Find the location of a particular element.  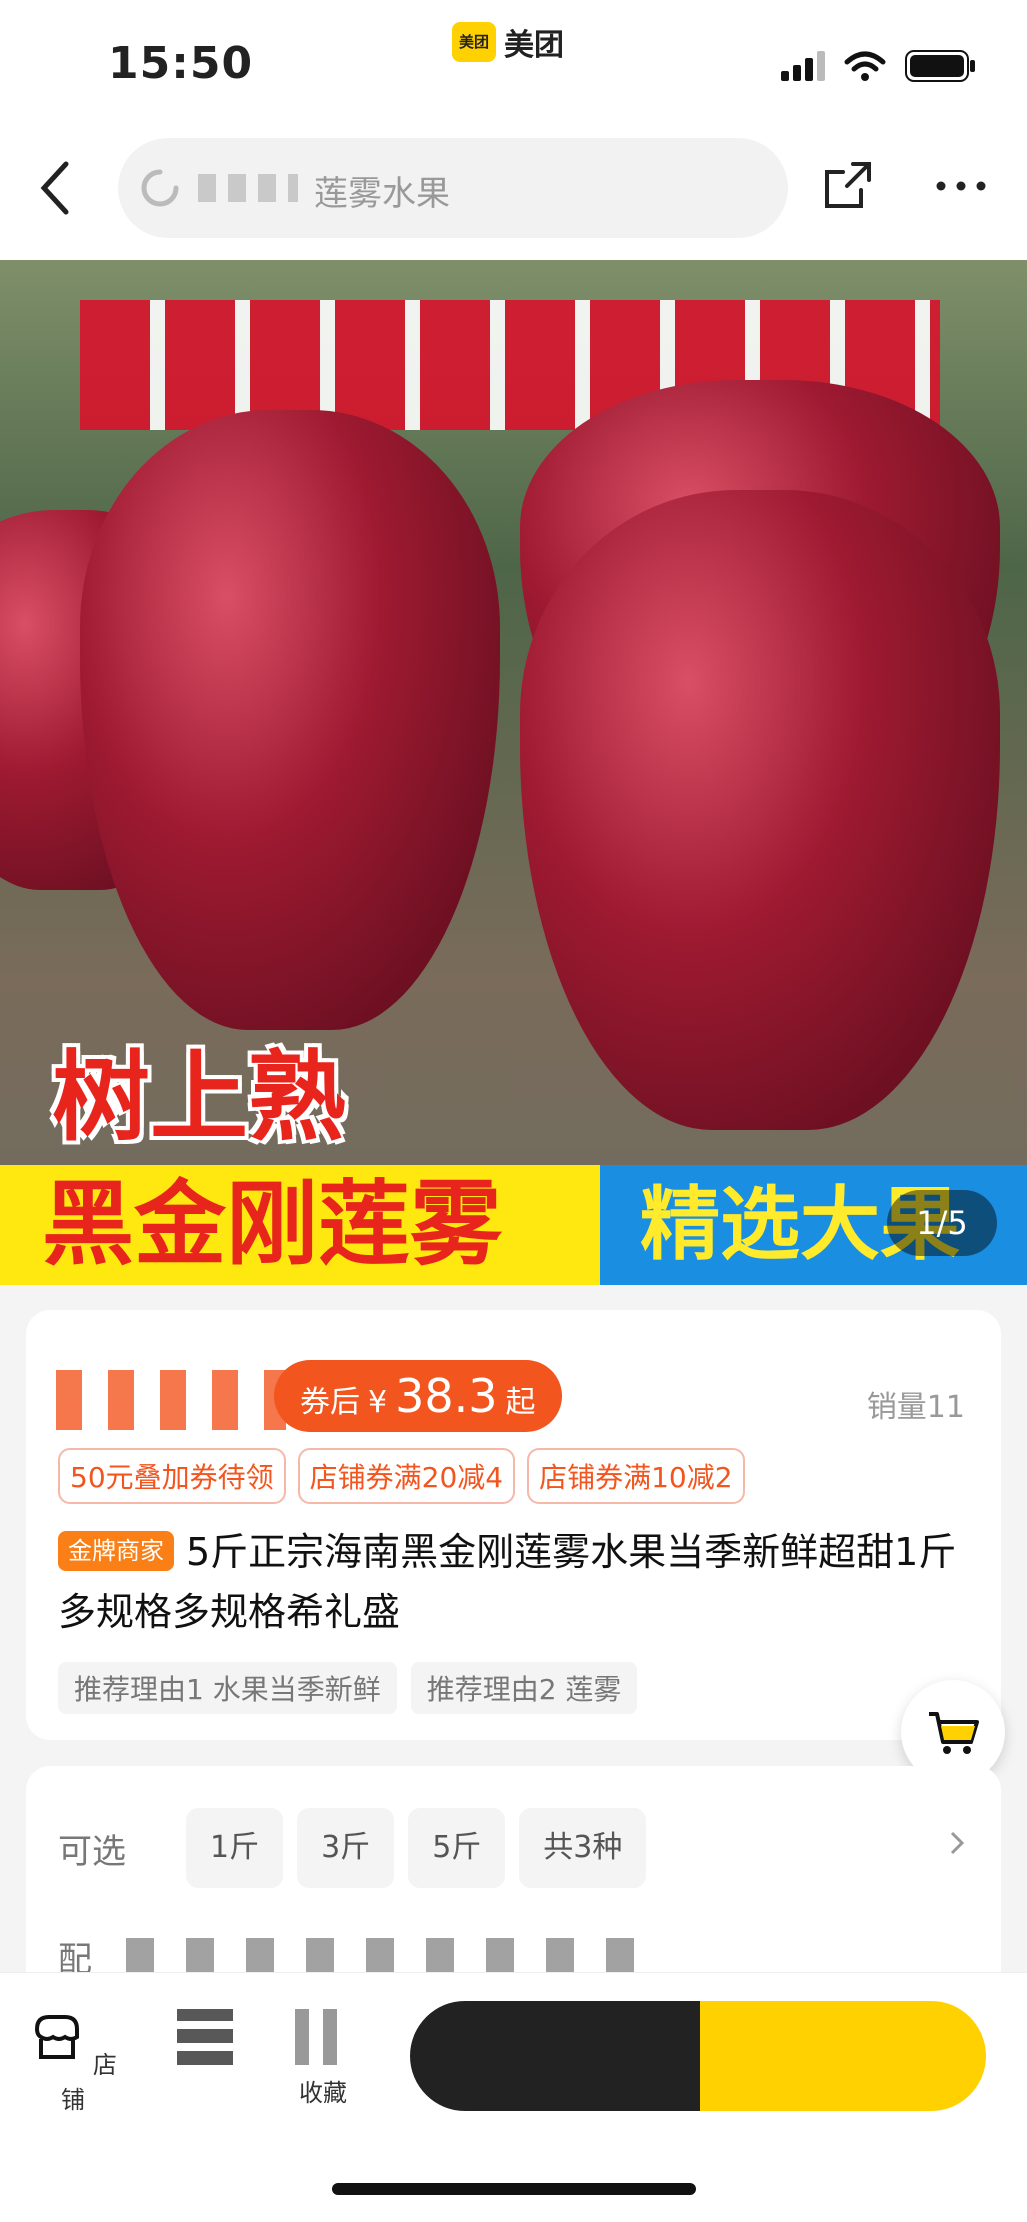

favorite-icon is located at coordinates (323, 2037).